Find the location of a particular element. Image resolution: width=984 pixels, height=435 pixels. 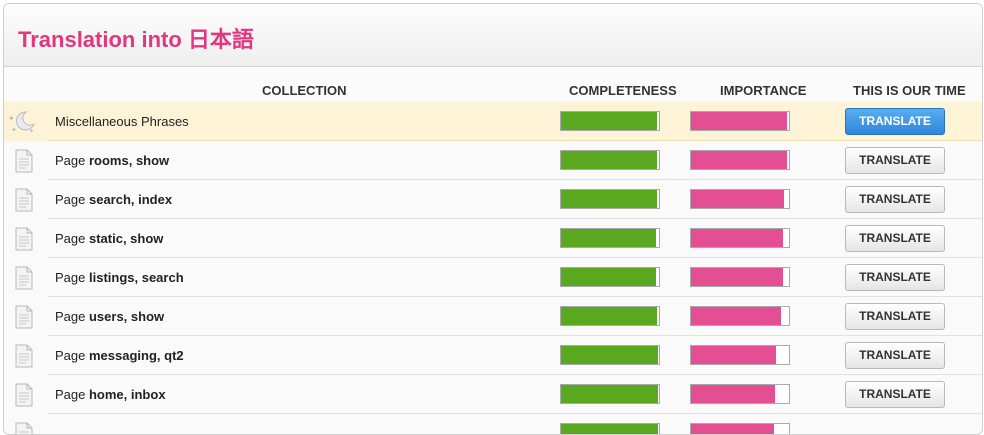

column-header-collection: COLLECTION is located at coordinates (304, 90).